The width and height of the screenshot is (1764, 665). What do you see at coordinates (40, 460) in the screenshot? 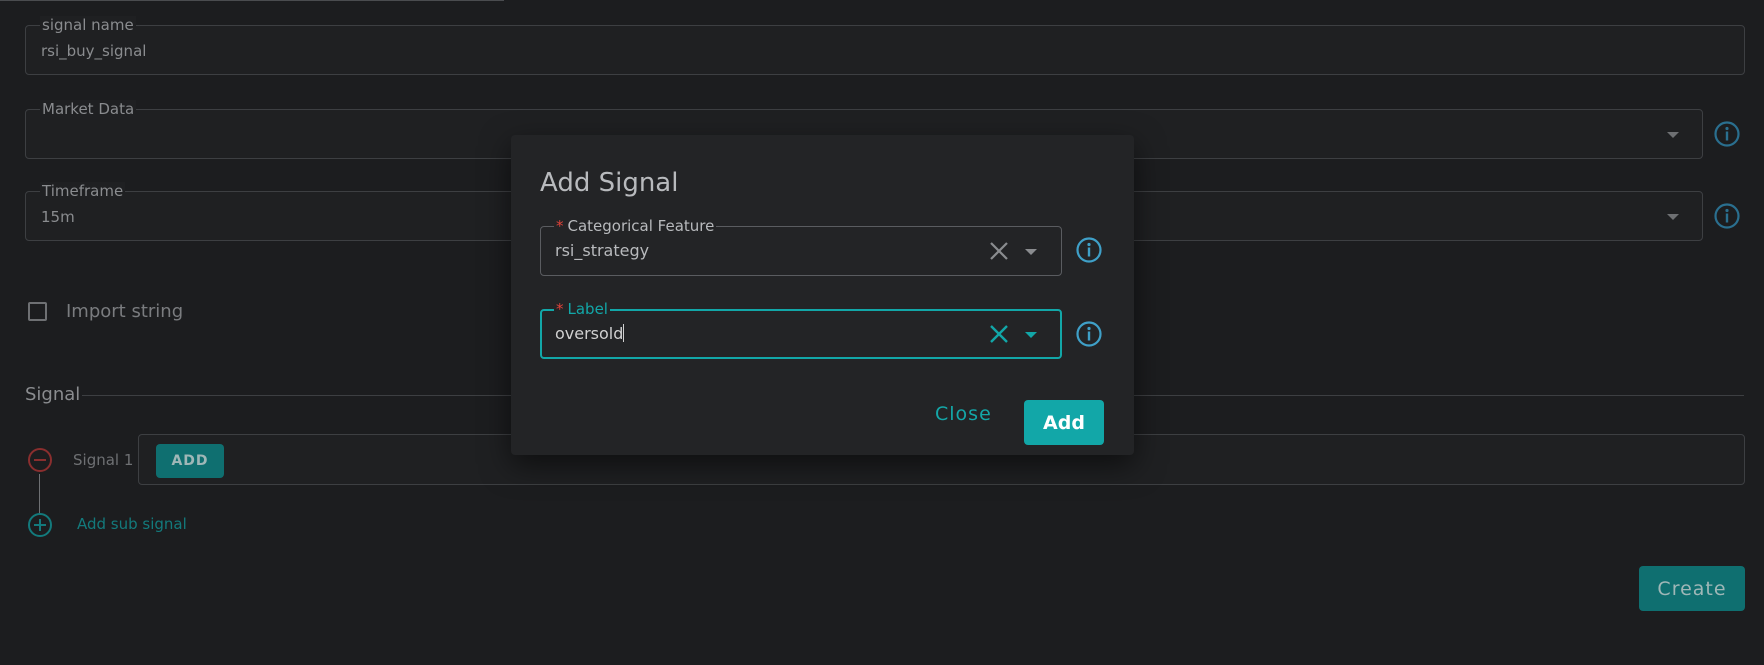
I see `remove-circle-icon` at bounding box center [40, 460].